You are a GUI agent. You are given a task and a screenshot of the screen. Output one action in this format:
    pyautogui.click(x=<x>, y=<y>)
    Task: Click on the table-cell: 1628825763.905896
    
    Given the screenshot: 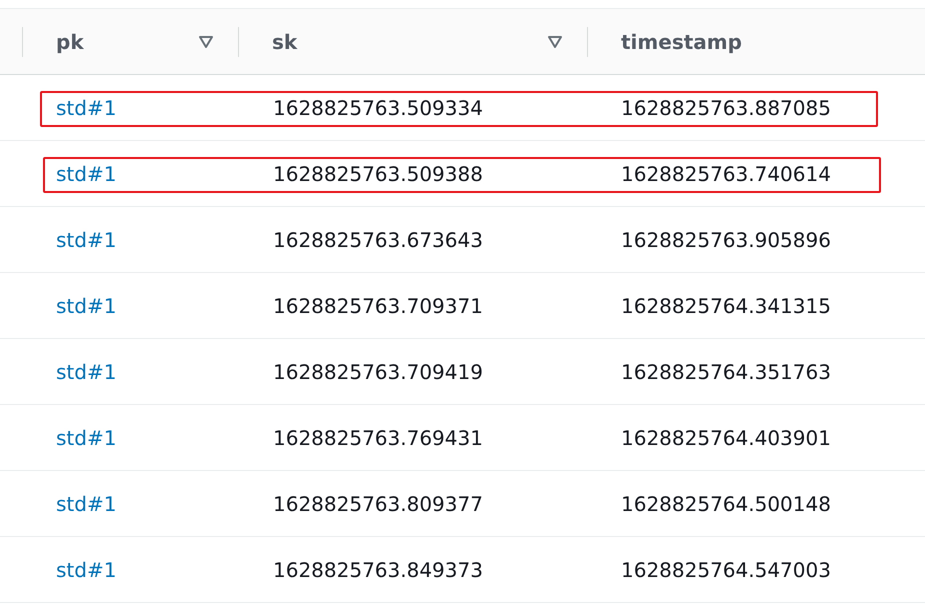 What is the action you would take?
    pyautogui.click(x=726, y=240)
    